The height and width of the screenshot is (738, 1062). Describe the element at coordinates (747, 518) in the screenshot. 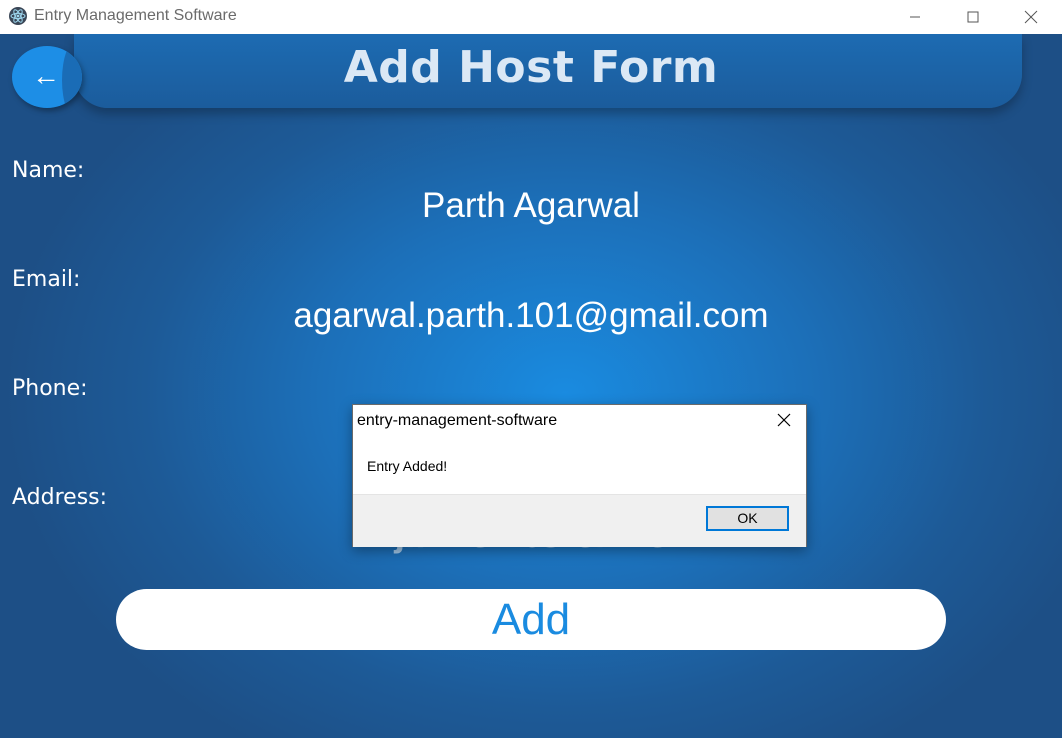

I see `ok-button: OK` at that location.